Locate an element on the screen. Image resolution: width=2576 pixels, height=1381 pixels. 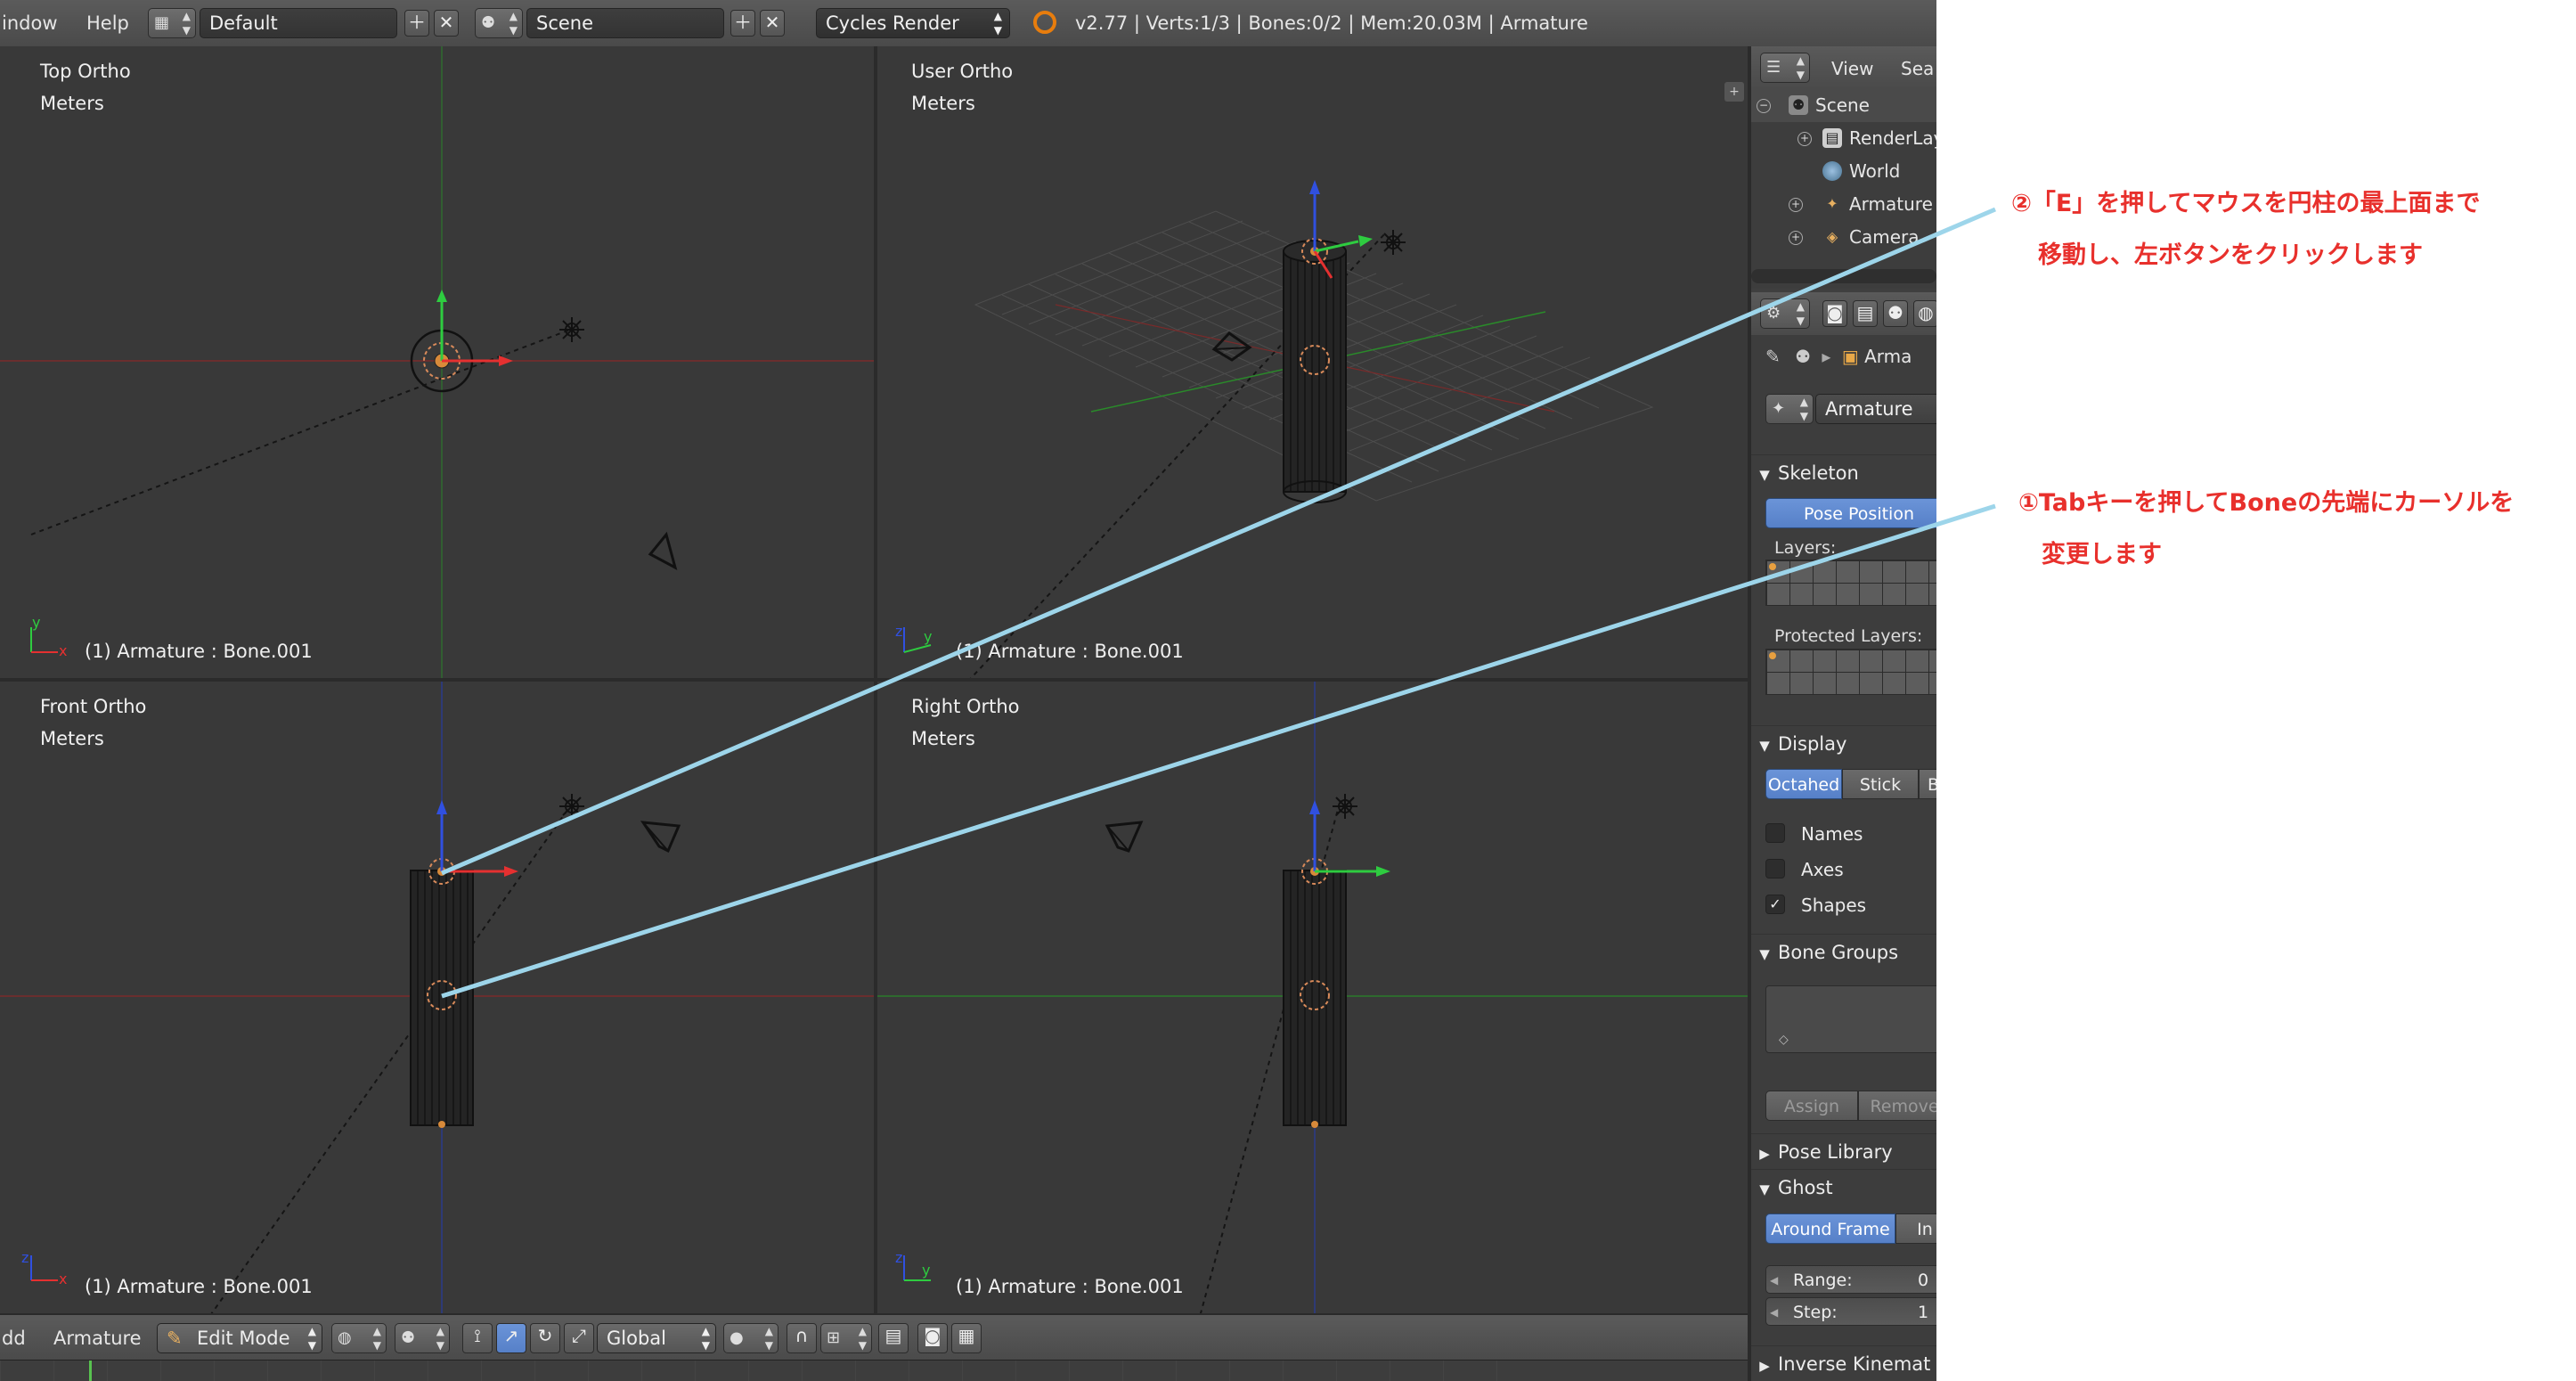
ghost-step-field: ◀ Step: 1 is located at coordinates (1851, 1311).